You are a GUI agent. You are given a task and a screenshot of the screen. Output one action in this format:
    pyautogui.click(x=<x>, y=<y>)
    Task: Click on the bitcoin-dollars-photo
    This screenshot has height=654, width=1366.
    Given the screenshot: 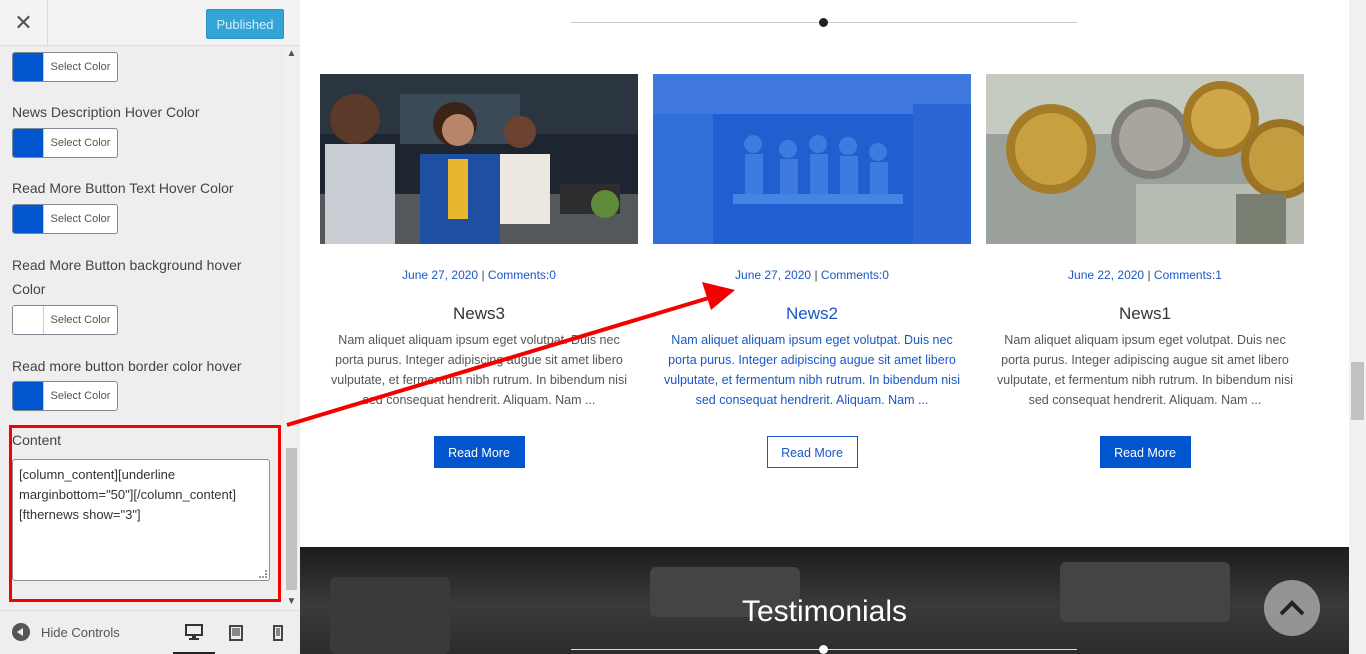 What is the action you would take?
    pyautogui.click(x=1145, y=159)
    